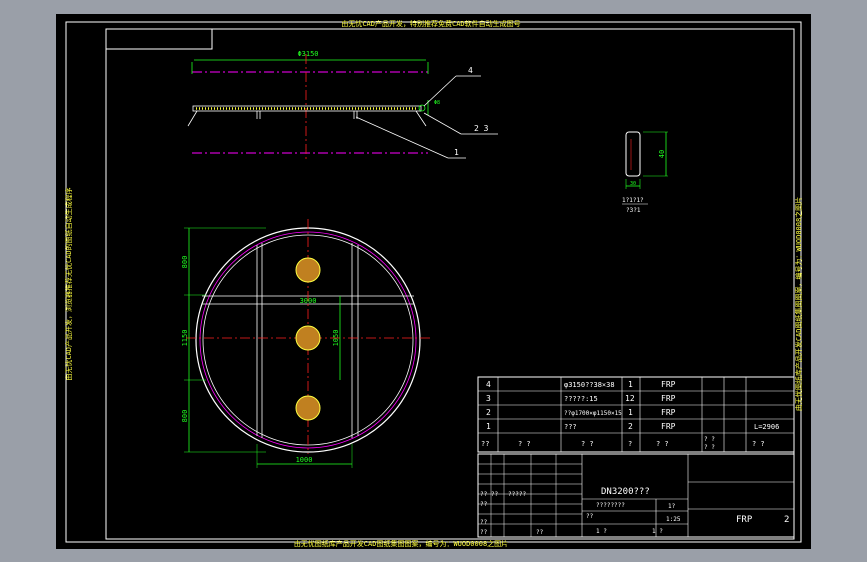 The image size is (867, 562). I want to click on row-no: 1, so click(488, 426).